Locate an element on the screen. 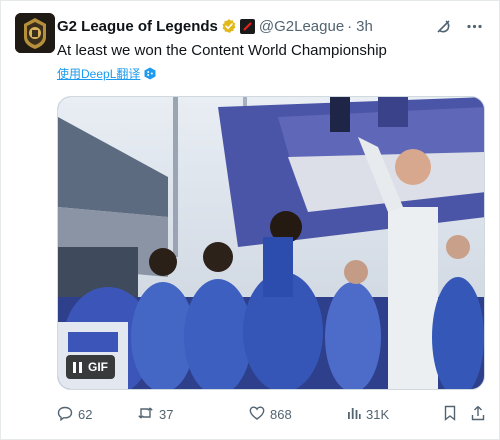 This screenshot has height=440, width=500. repost-button: 37 is located at coordinates (155, 414).